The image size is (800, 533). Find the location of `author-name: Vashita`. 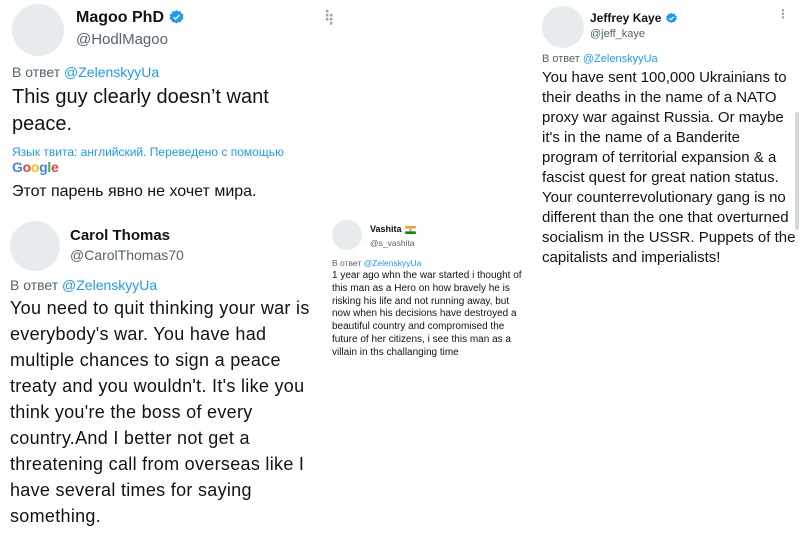

author-name: Vashita is located at coordinates (386, 229).